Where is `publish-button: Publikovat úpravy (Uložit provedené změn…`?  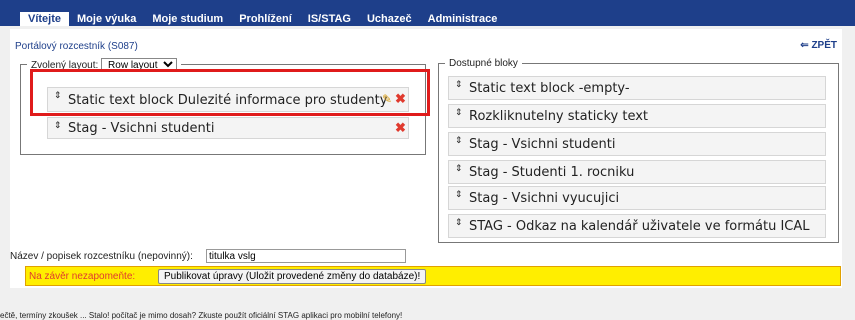 publish-button: Publikovat úpravy (Uložit provedené změn… is located at coordinates (292, 276).